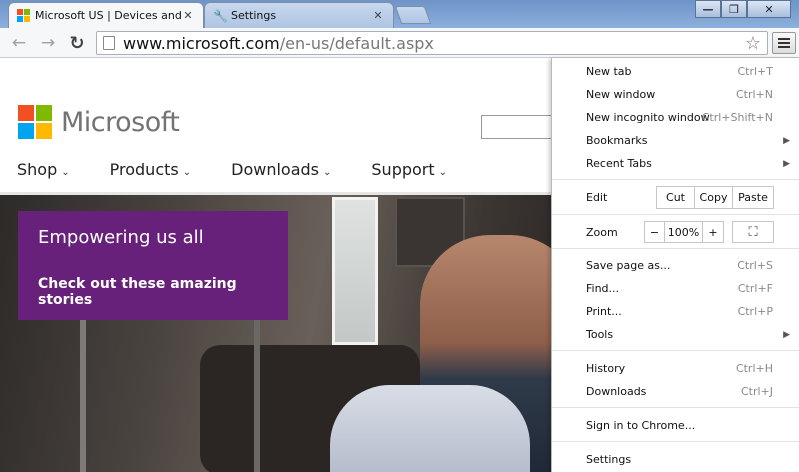 The image size is (799, 472). I want to click on nav-support: Support ⌄, so click(409, 169).